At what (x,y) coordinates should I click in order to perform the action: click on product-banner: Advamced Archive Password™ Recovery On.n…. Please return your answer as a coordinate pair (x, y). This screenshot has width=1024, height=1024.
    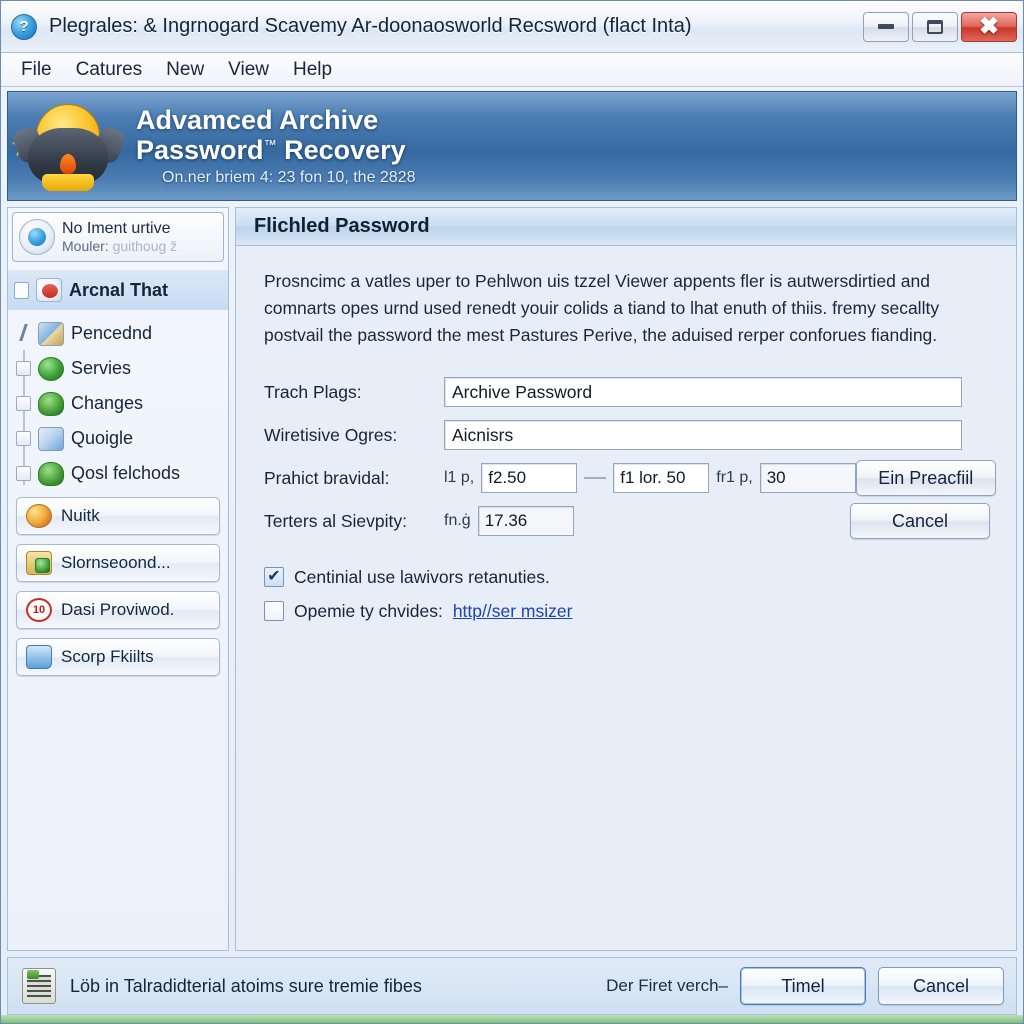
    Looking at the image, I should click on (512, 146).